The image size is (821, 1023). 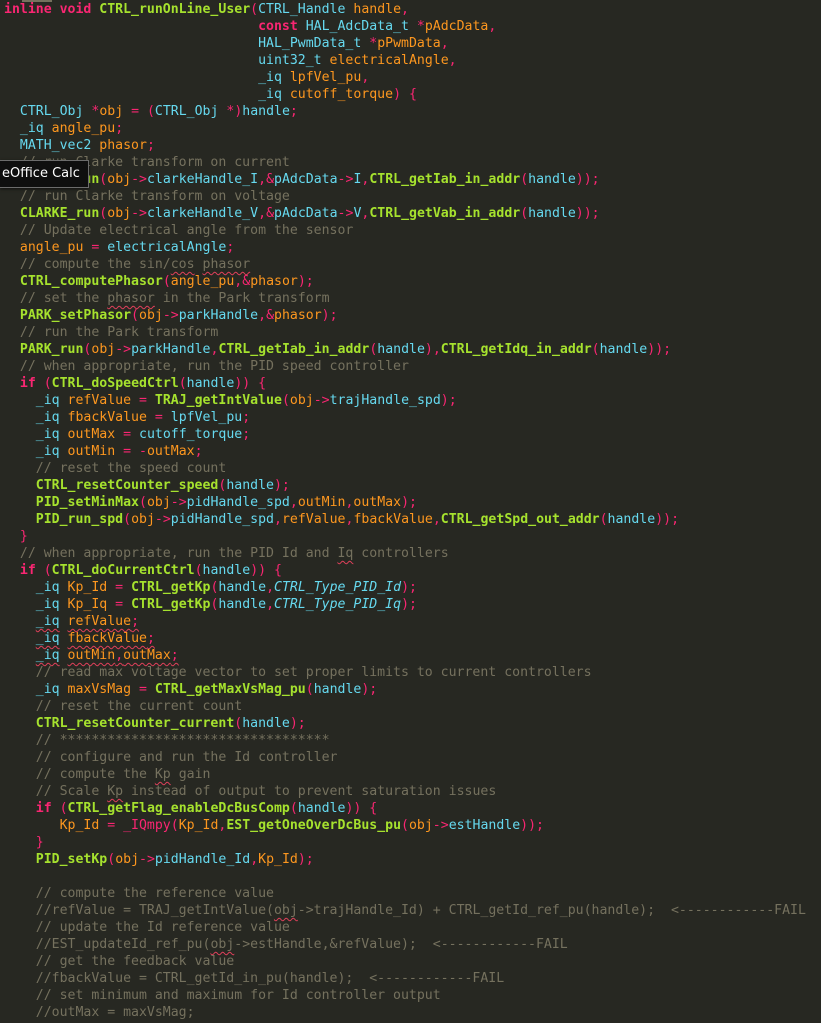 I want to click on code-token: _iq, so click(x=47, y=655).